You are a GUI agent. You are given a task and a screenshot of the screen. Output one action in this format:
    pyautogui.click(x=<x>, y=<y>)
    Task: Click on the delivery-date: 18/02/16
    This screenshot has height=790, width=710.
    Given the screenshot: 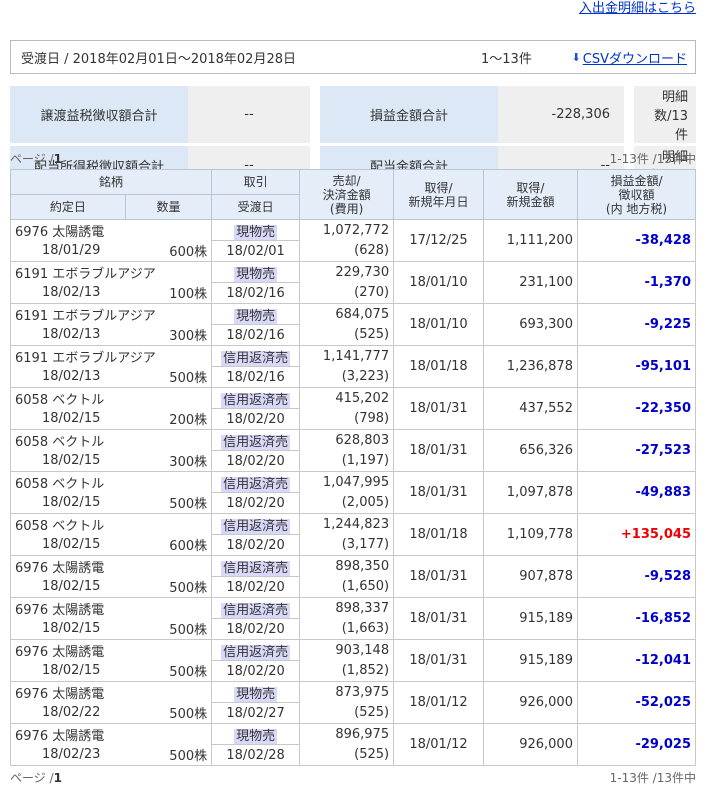 What is the action you would take?
    pyautogui.click(x=256, y=377)
    